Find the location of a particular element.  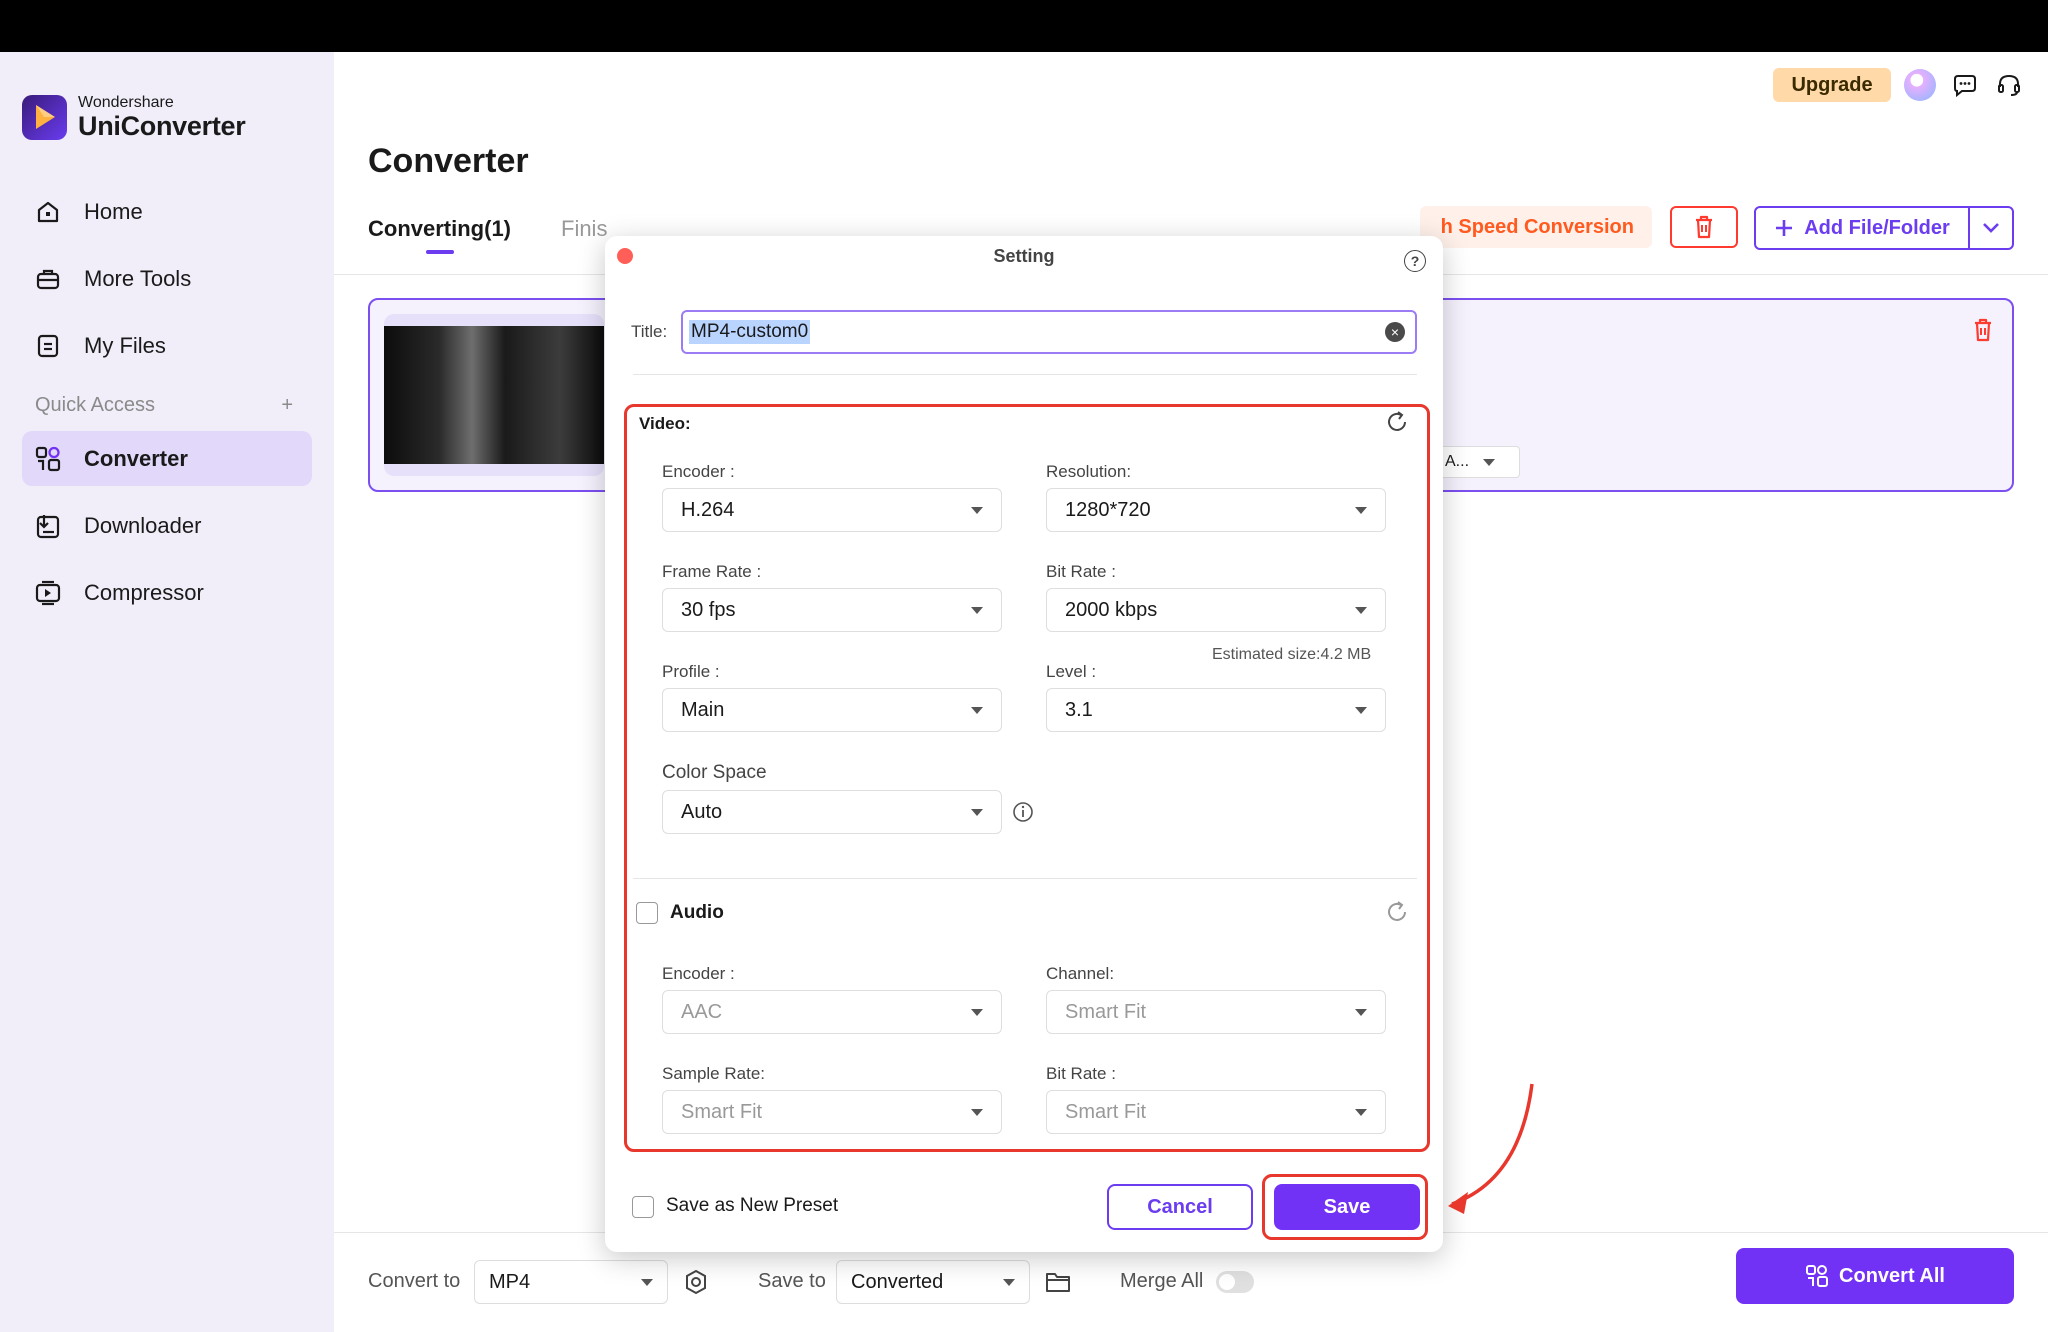

save-to-select: Converted is located at coordinates (933, 1282).